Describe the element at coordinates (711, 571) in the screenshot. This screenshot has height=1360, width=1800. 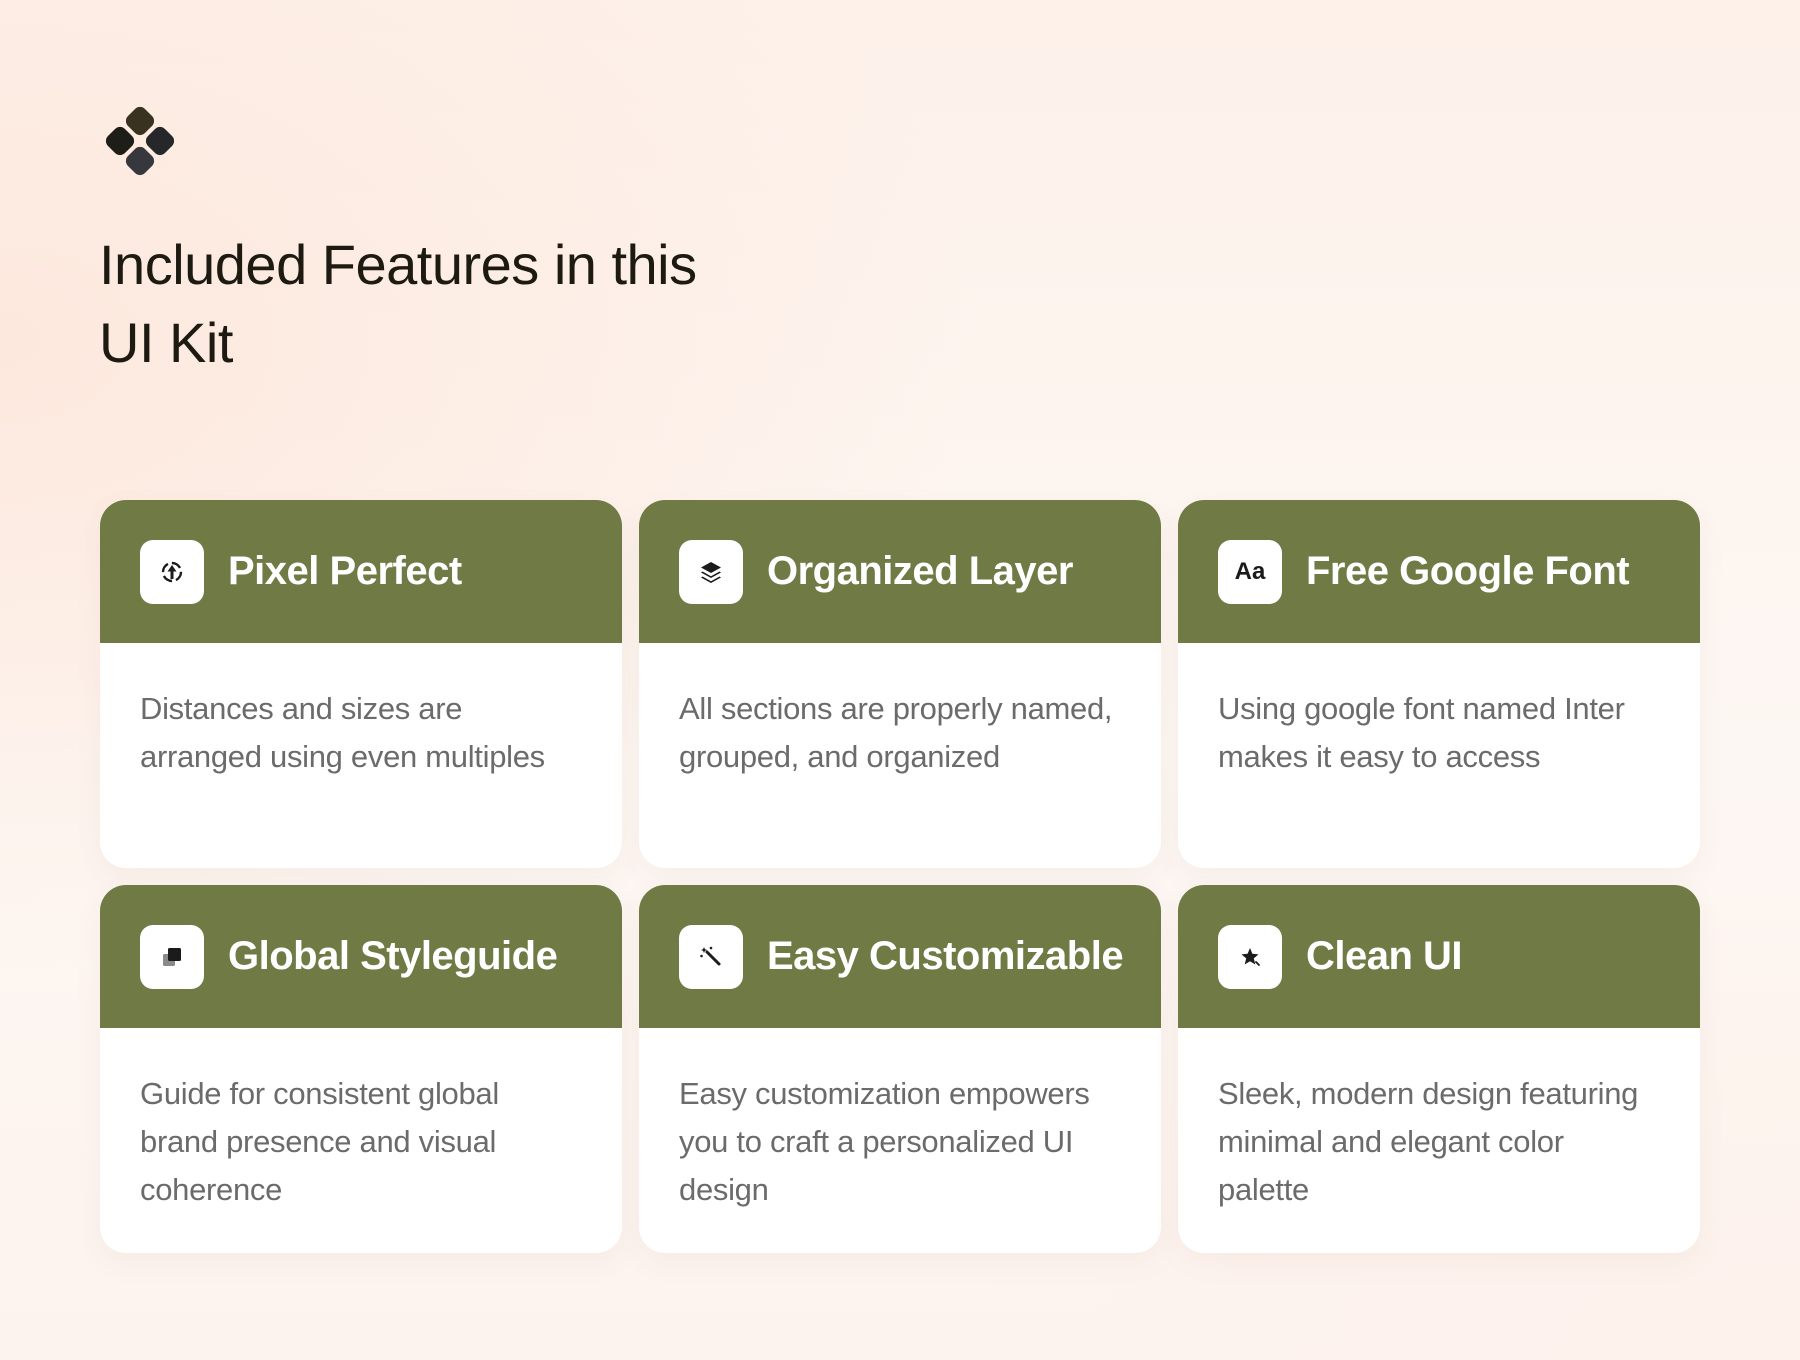
I see `layers-icon` at that location.